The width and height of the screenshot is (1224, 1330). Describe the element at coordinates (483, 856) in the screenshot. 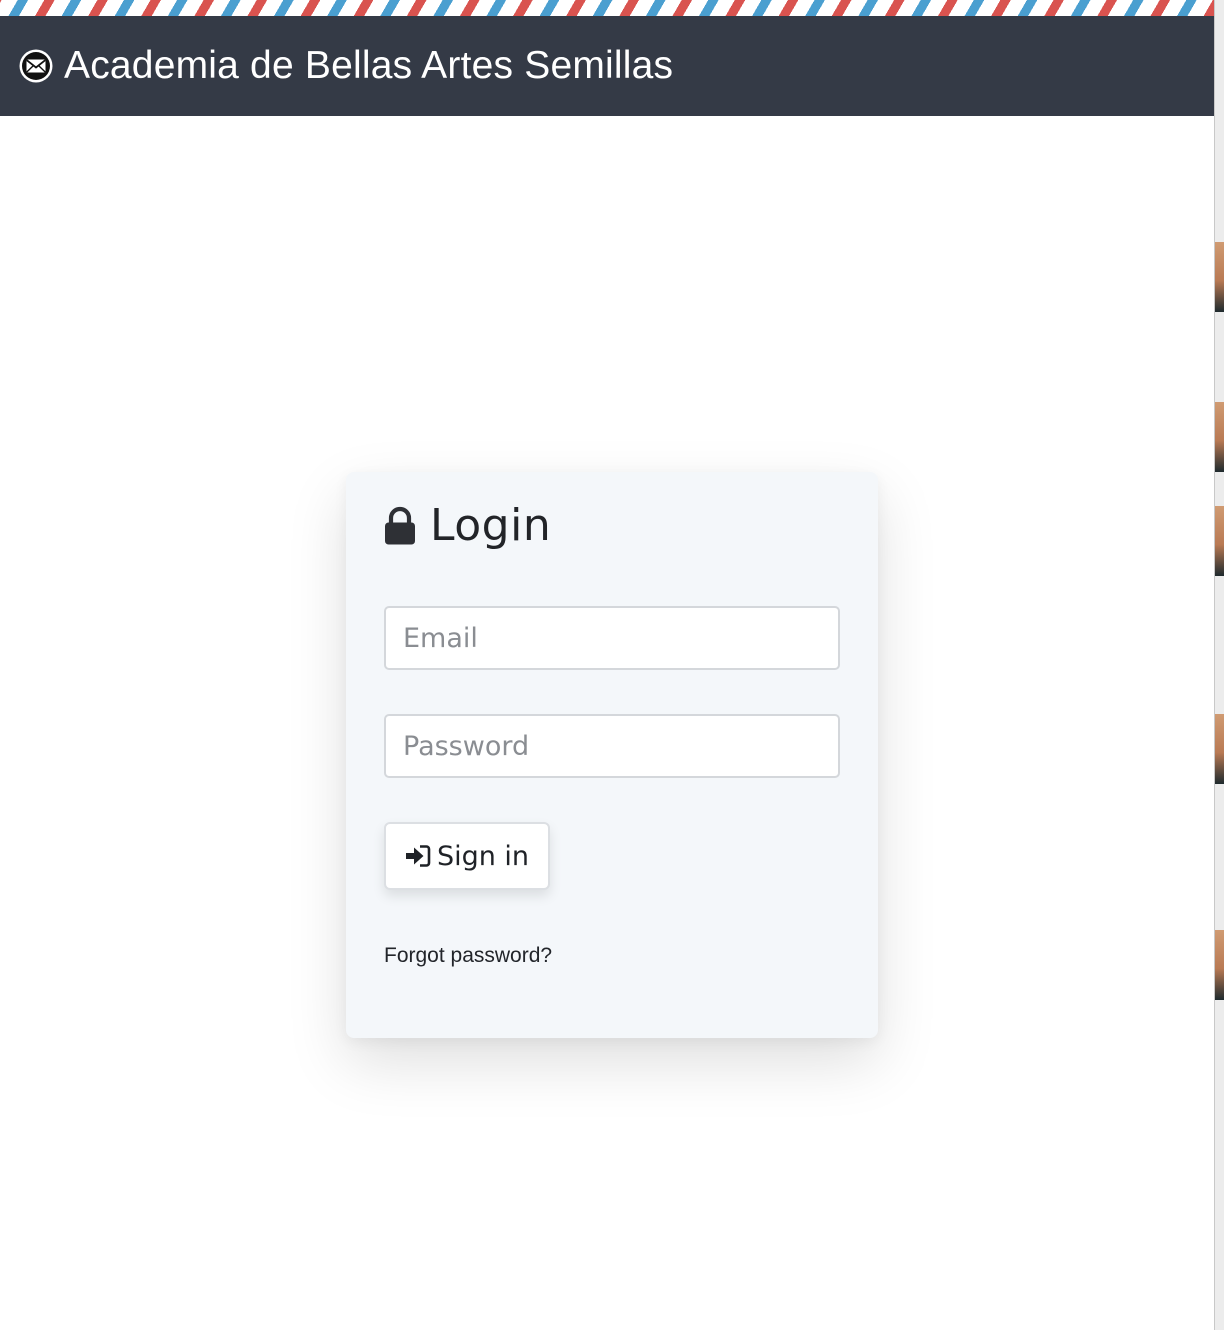

I see `sign-in-label: Sign in` at that location.